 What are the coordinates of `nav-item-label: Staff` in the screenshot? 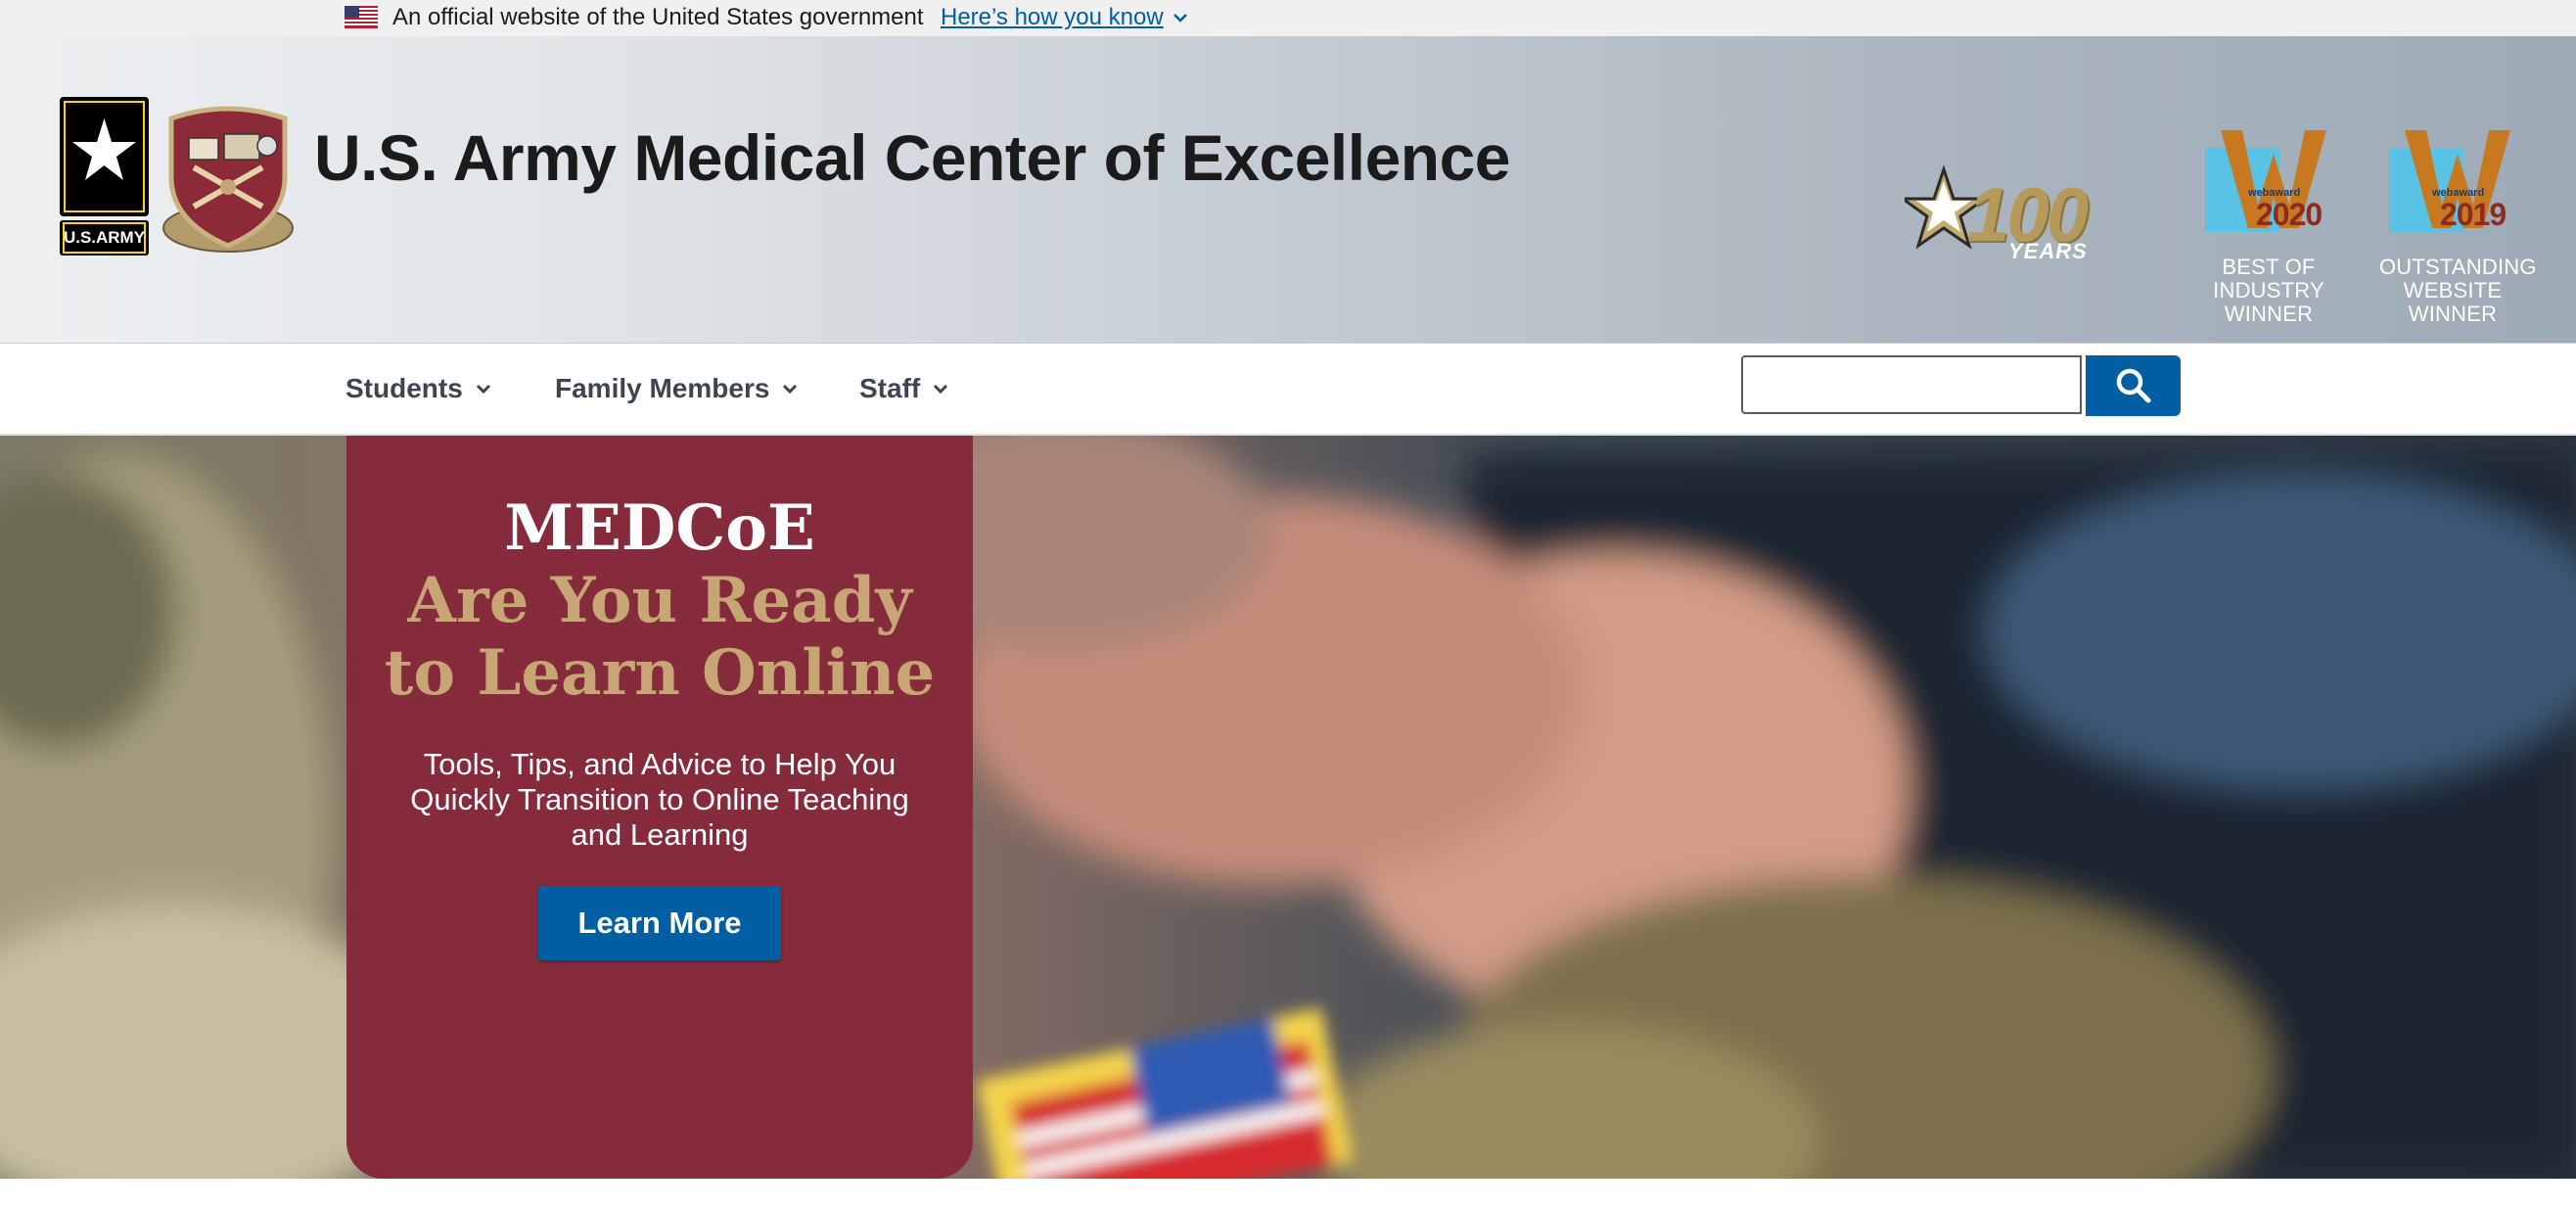 It's located at (890, 388).